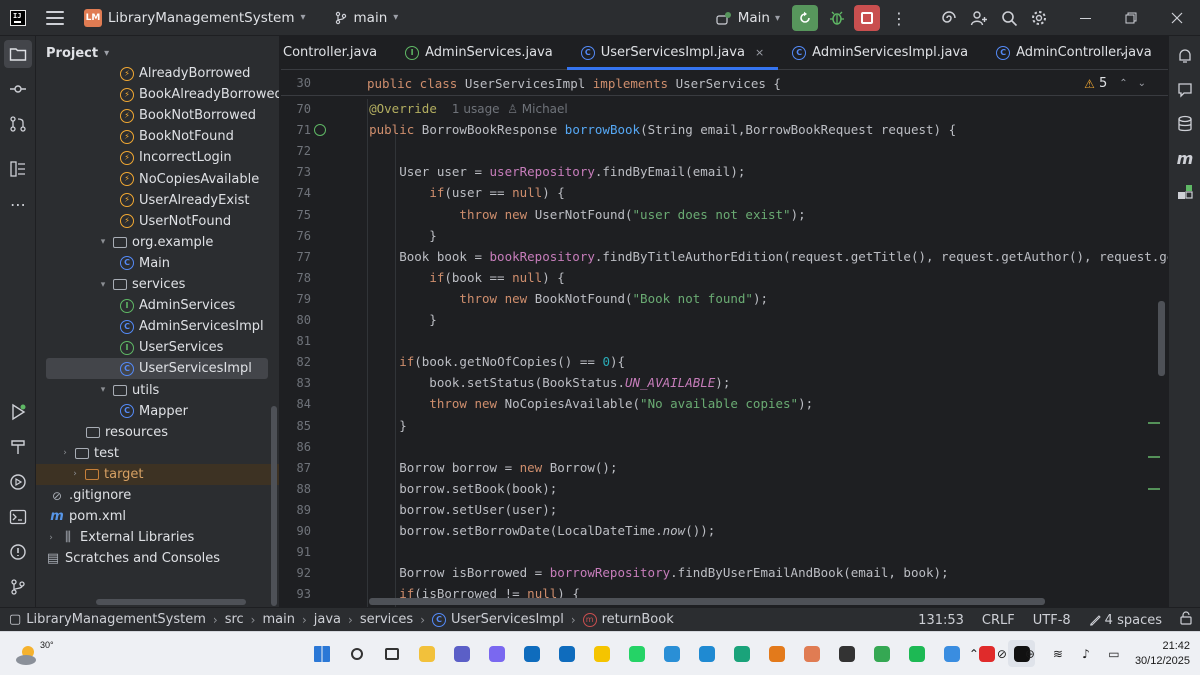 This screenshot has height=675, width=1200. What do you see at coordinates (1074, 52) in the screenshot?
I see `editor-tab: C AdminController.java` at bounding box center [1074, 52].